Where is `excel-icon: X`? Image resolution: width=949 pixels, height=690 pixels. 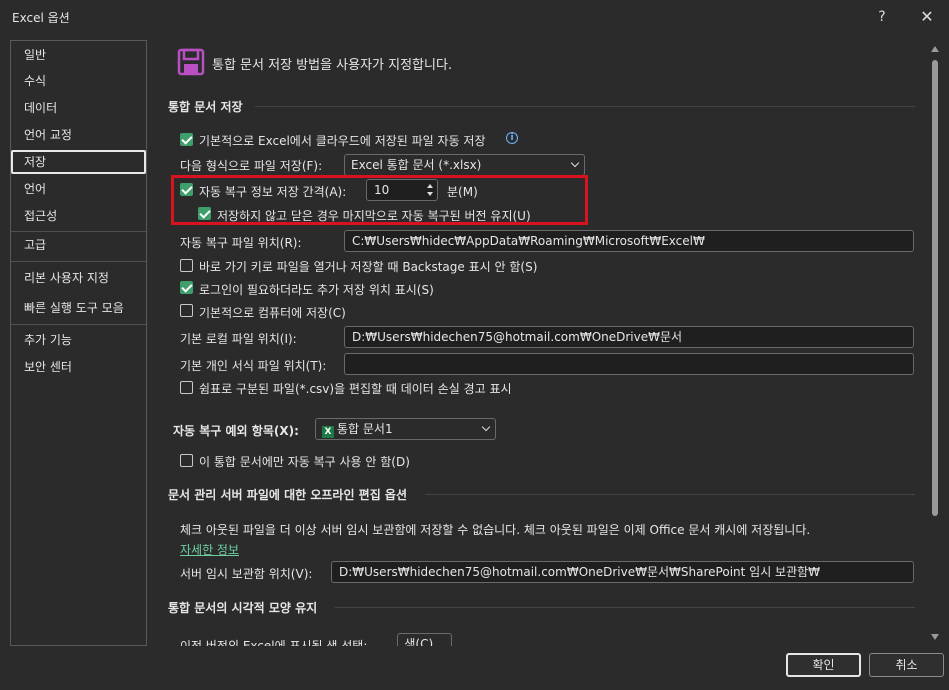 excel-icon: X is located at coordinates (328, 432).